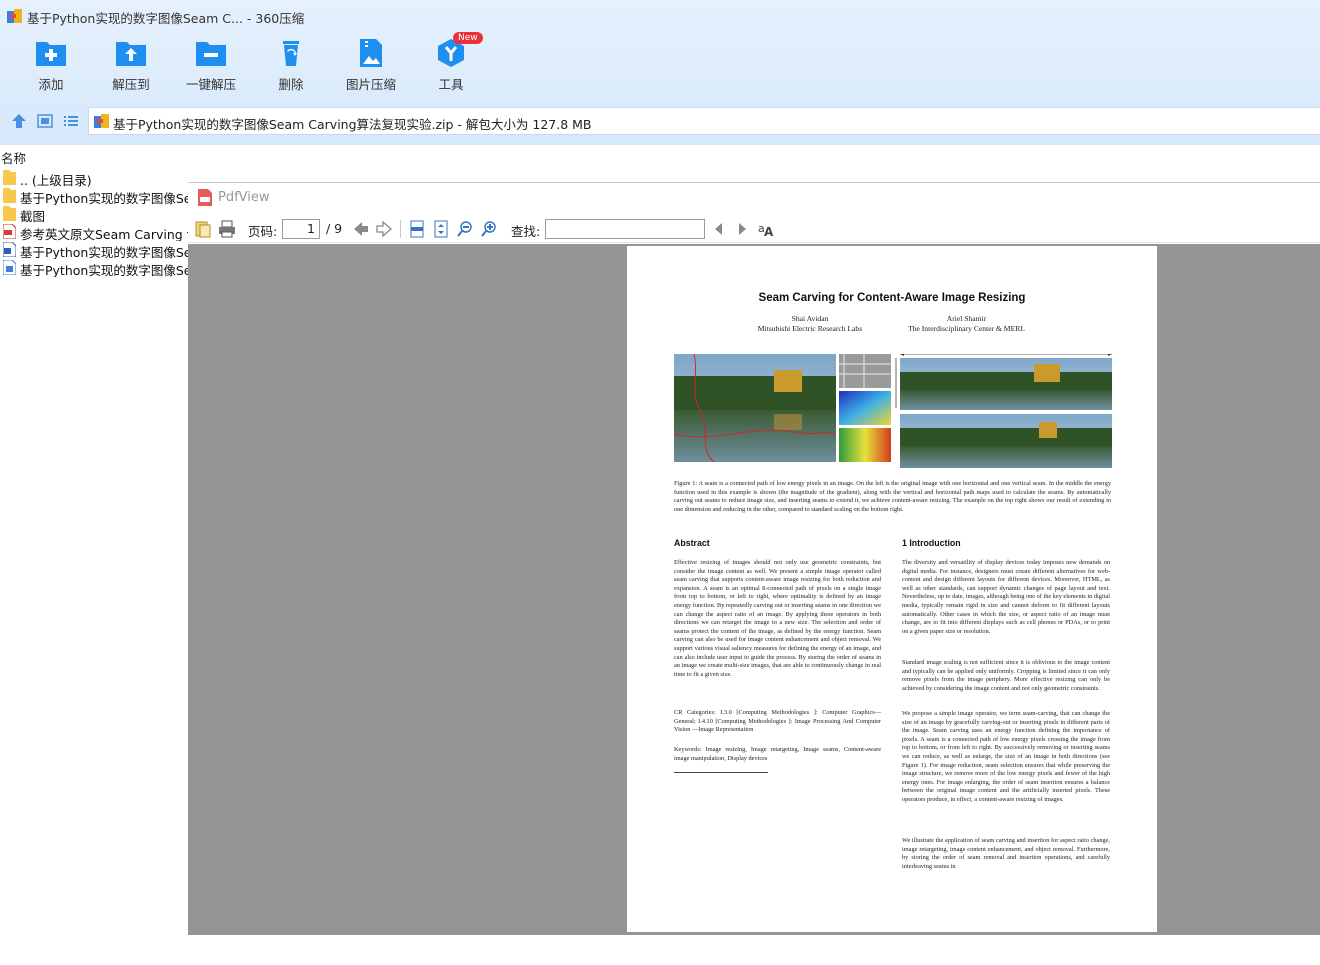 The width and height of the screenshot is (1320, 965). I want to click on file-row-docx: 基于Python实现的数字图像Sea, so click(94, 250).